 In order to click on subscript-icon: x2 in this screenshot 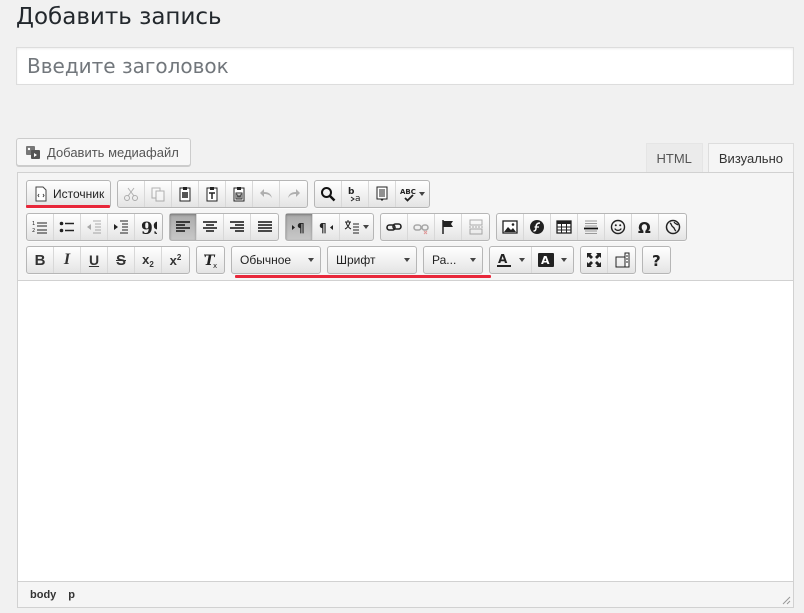, I will do `click(148, 260)`.